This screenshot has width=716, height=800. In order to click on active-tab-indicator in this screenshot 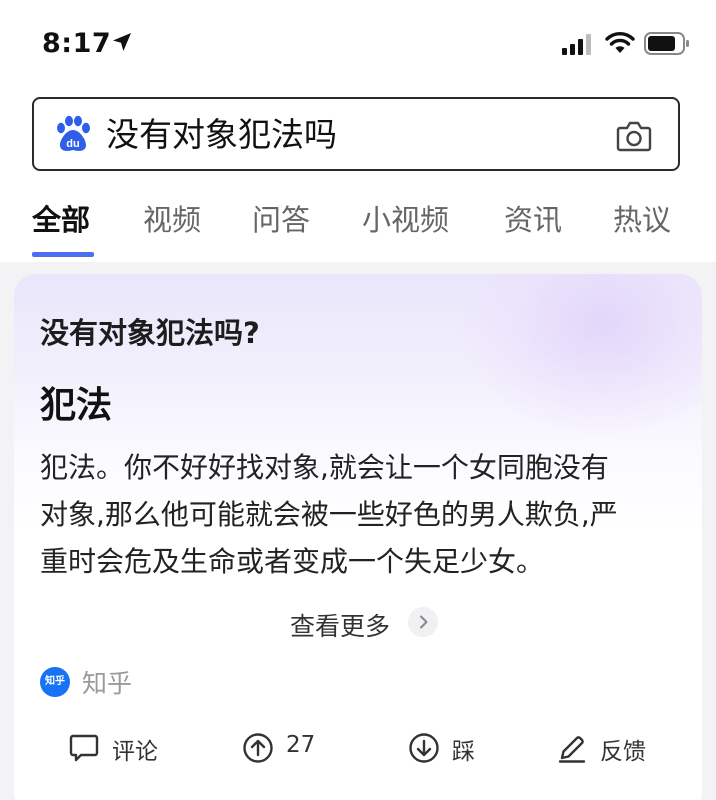, I will do `click(63, 254)`.